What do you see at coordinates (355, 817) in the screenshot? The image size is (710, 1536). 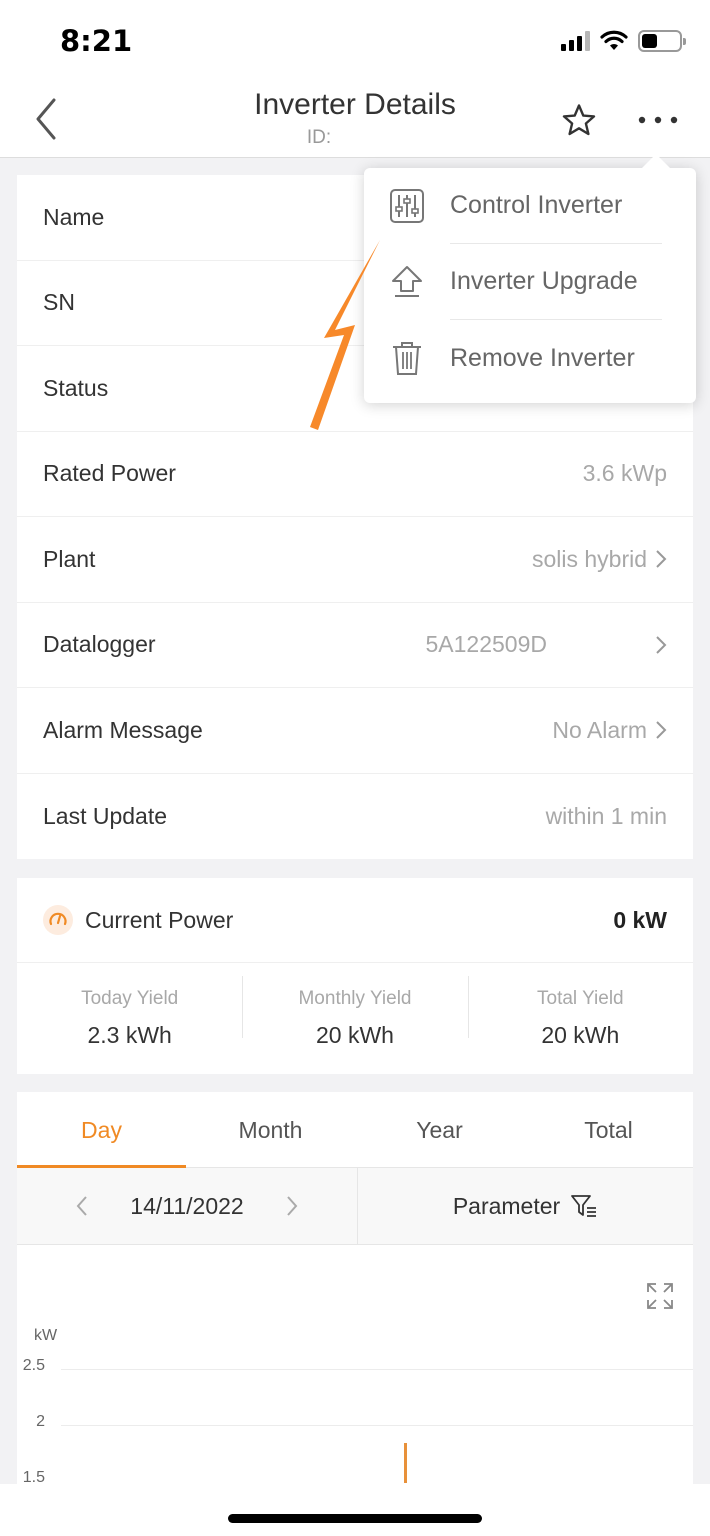 I see `info-row-last-update: Last Update within 1 min` at bounding box center [355, 817].